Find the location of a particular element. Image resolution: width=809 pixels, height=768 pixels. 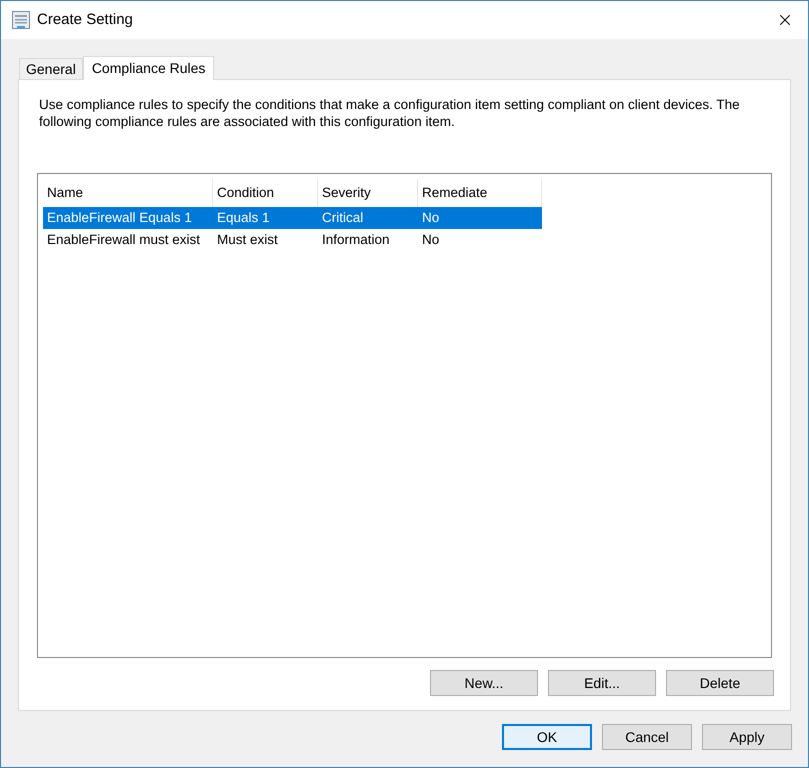

table-cell-text: EnableFirewall must exist is located at coordinates (124, 239).